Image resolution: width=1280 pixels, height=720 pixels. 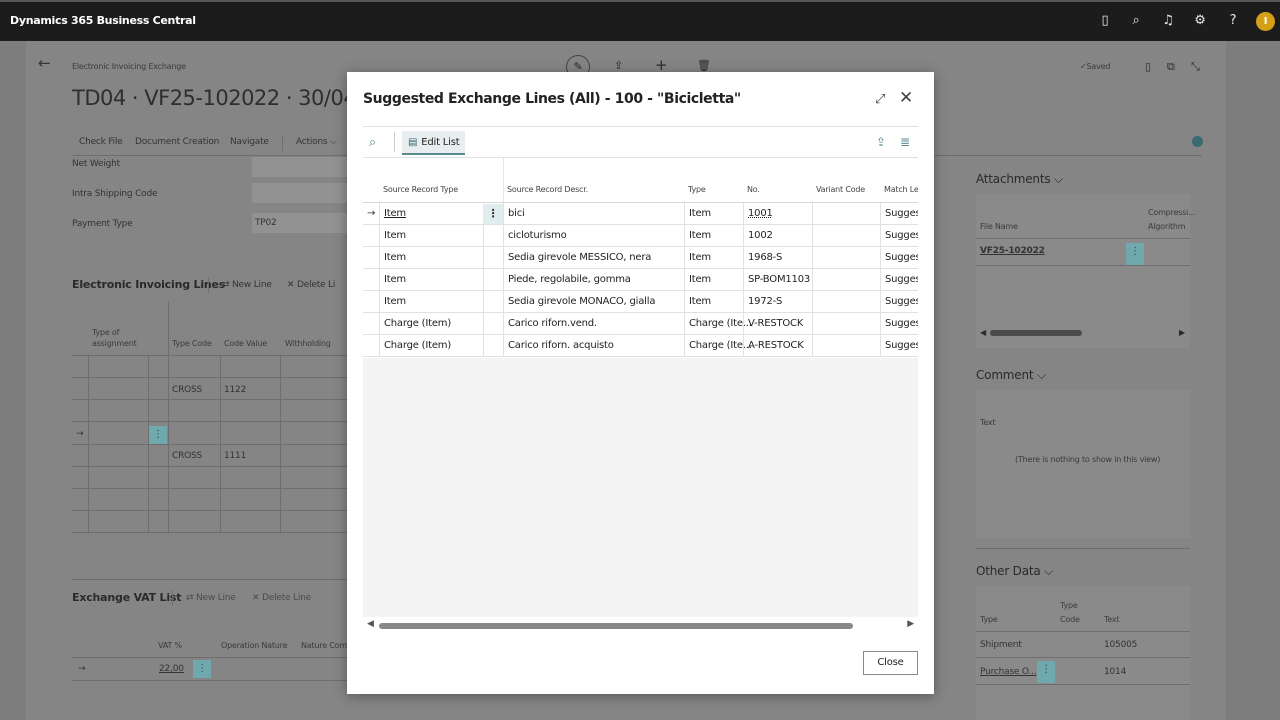 I want to click on other-row-menu-icon: ⋮, so click(x=1046, y=672).